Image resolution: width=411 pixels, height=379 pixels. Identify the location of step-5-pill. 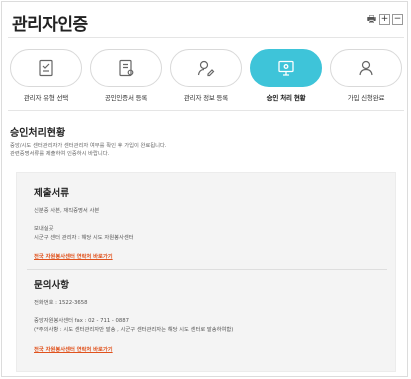
(366, 68).